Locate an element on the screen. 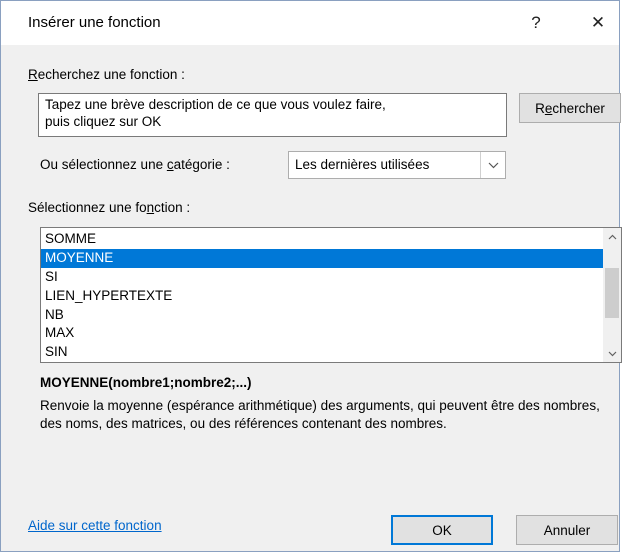 This screenshot has width=622, height=553. list-item: LIEN_HYPERTEXTE is located at coordinates (322, 296).